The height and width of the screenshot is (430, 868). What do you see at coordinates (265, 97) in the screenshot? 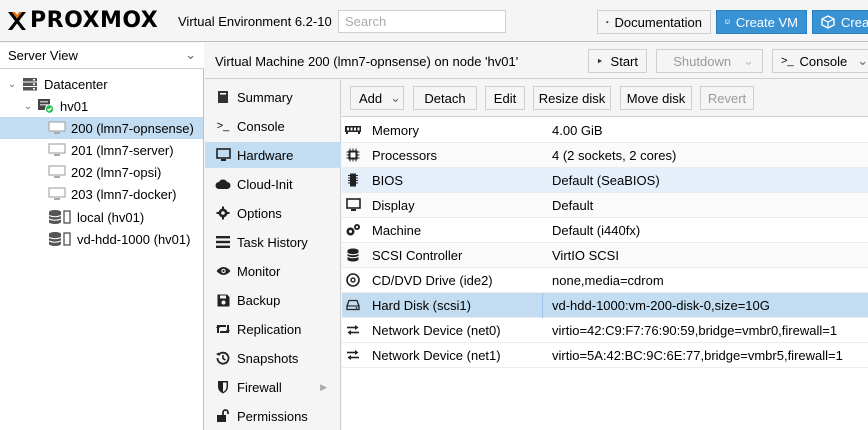
I see `nav-label: Summary` at bounding box center [265, 97].